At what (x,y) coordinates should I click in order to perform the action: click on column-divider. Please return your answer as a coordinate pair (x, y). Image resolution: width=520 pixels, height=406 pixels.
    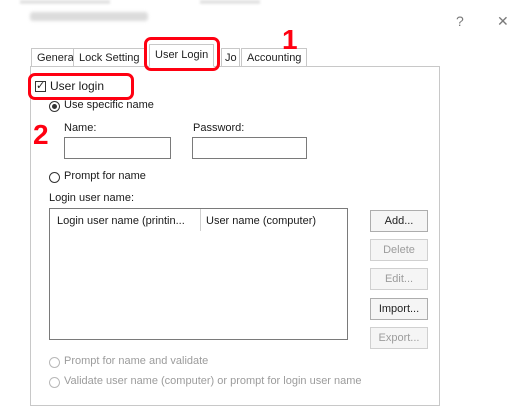
    Looking at the image, I should click on (200, 220).